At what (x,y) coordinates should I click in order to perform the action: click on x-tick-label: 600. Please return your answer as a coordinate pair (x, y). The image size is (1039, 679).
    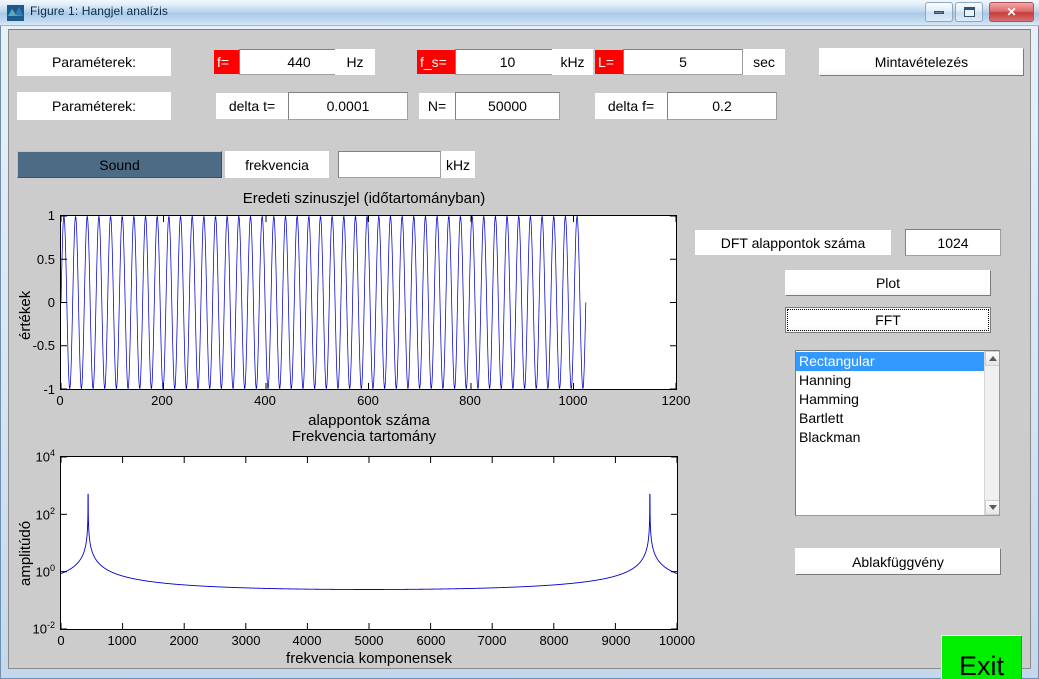
    Looking at the image, I should click on (368, 400).